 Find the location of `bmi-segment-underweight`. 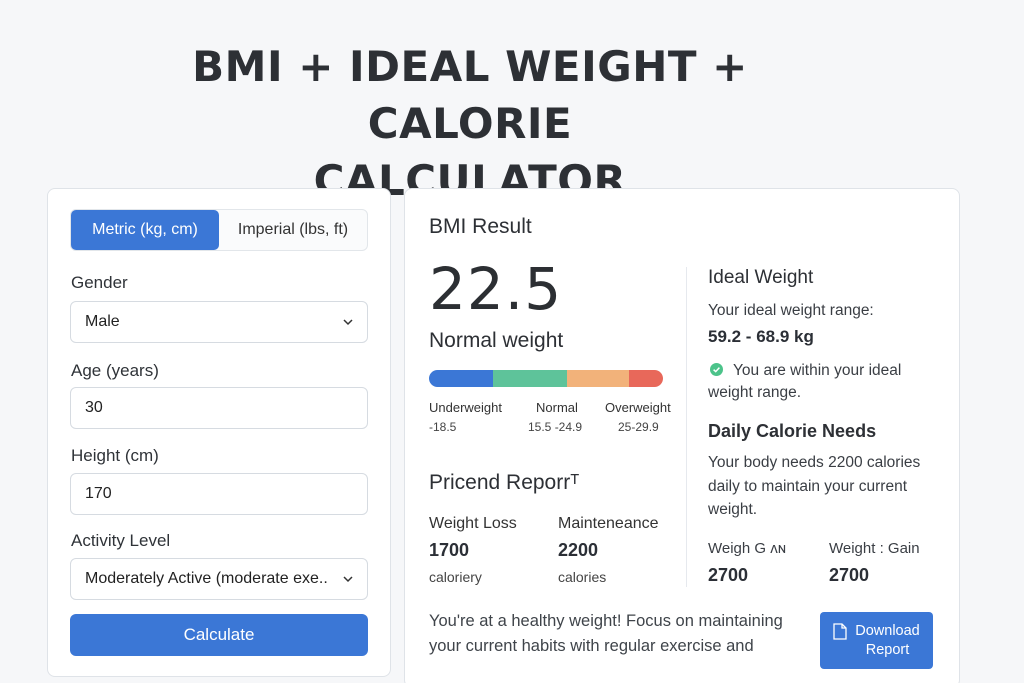

bmi-segment-underweight is located at coordinates (461, 378).